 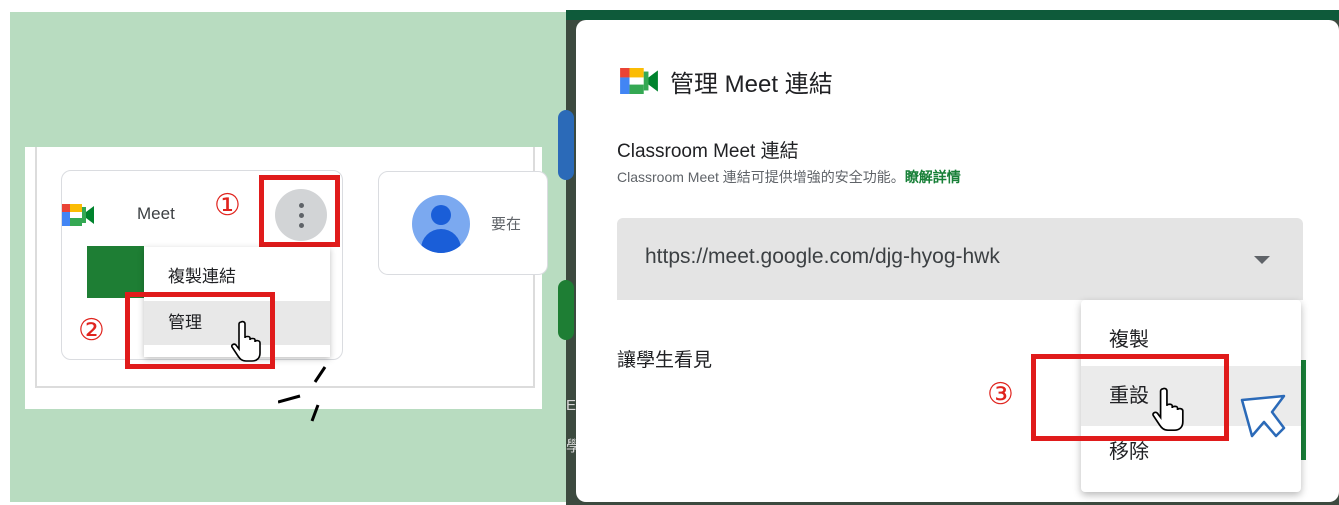 I want to click on learn-more-link: 瞭解詳情, so click(x=933, y=177).